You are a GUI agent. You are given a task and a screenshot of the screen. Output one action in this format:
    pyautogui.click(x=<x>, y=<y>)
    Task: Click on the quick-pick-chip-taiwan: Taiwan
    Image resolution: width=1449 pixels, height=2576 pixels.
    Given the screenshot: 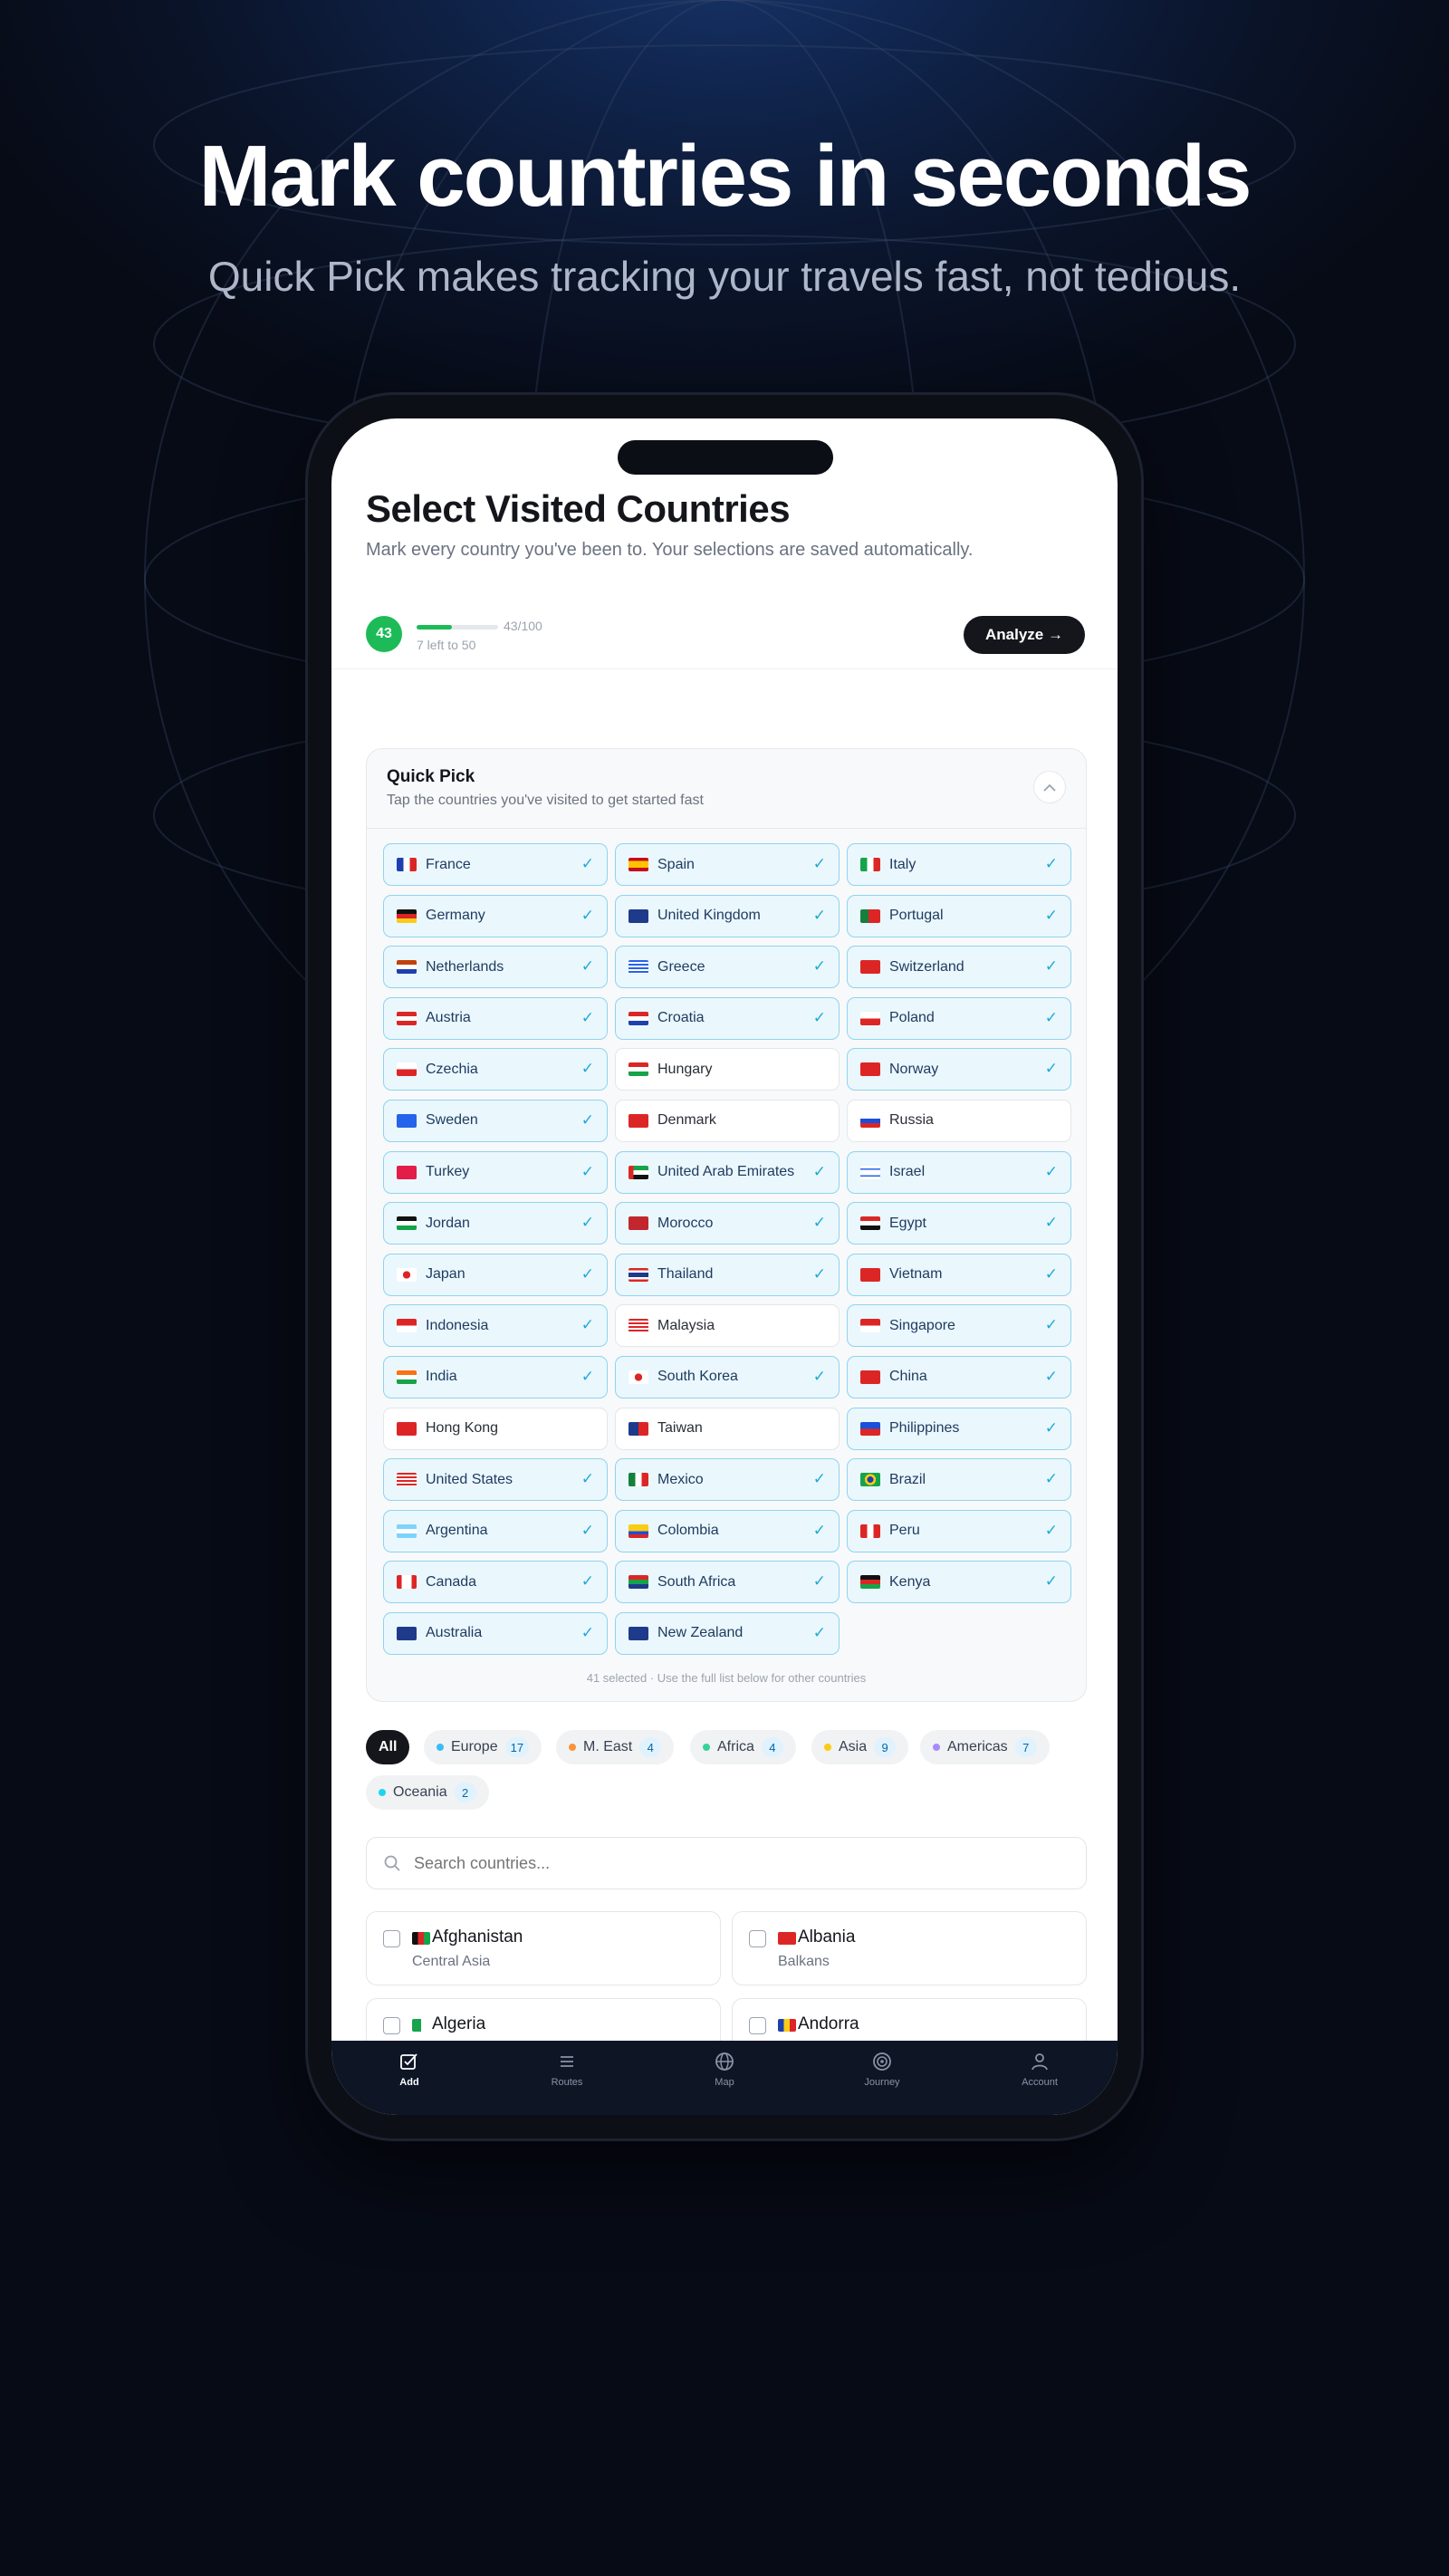 What is the action you would take?
    pyautogui.click(x=727, y=1428)
    